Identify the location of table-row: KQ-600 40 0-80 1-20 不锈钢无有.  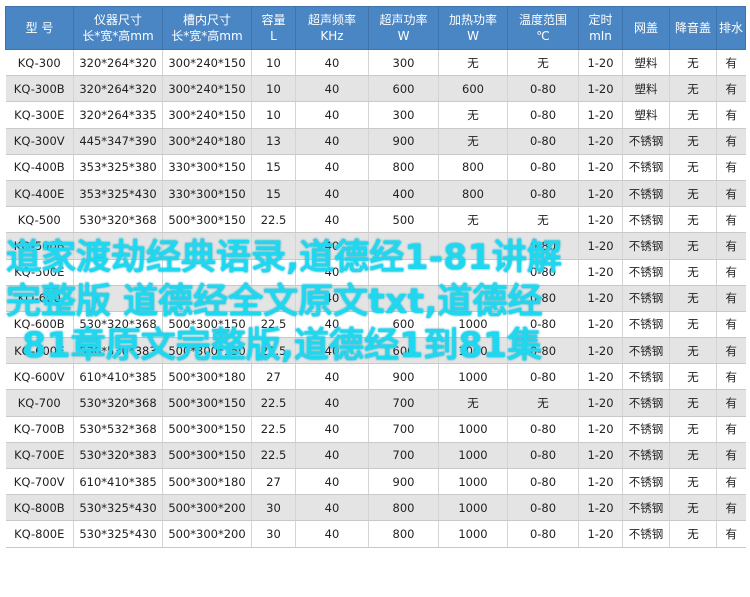
(375, 298).